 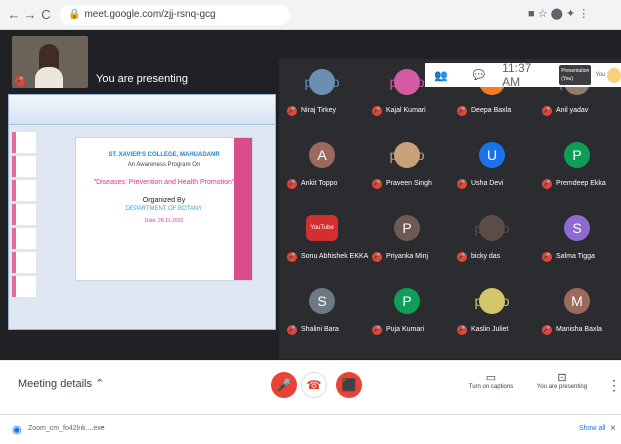 What do you see at coordinates (150, 14) in the screenshot?
I see `url-text: meet.google.com/zjj-rsnq-gcg` at bounding box center [150, 14].